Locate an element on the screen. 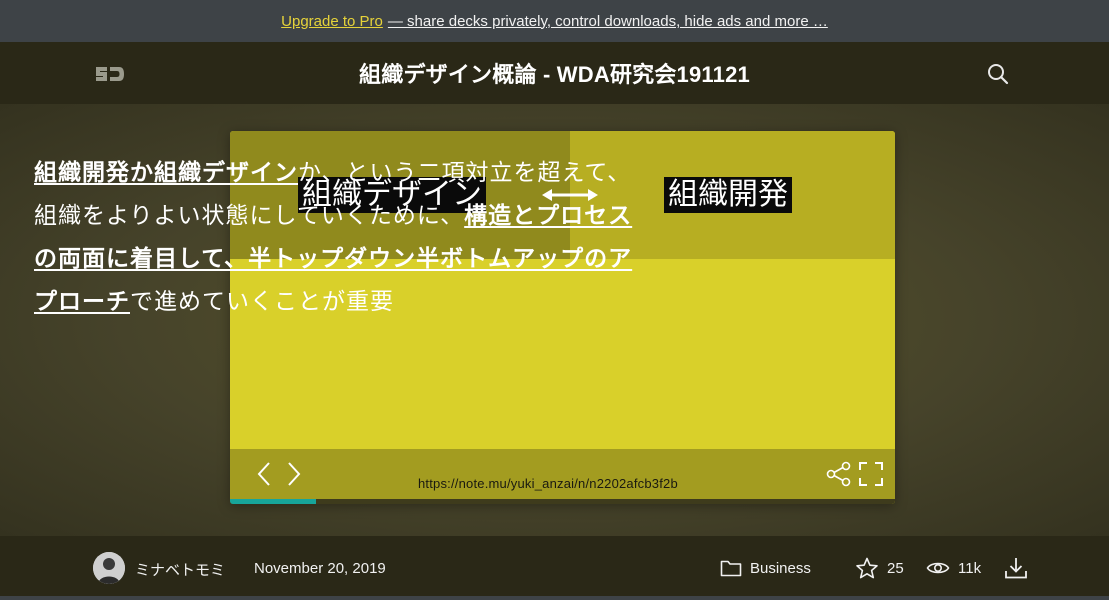 The height and width of the screenshot is (600, 1109). star-icon is located at coordinates (867, 568).